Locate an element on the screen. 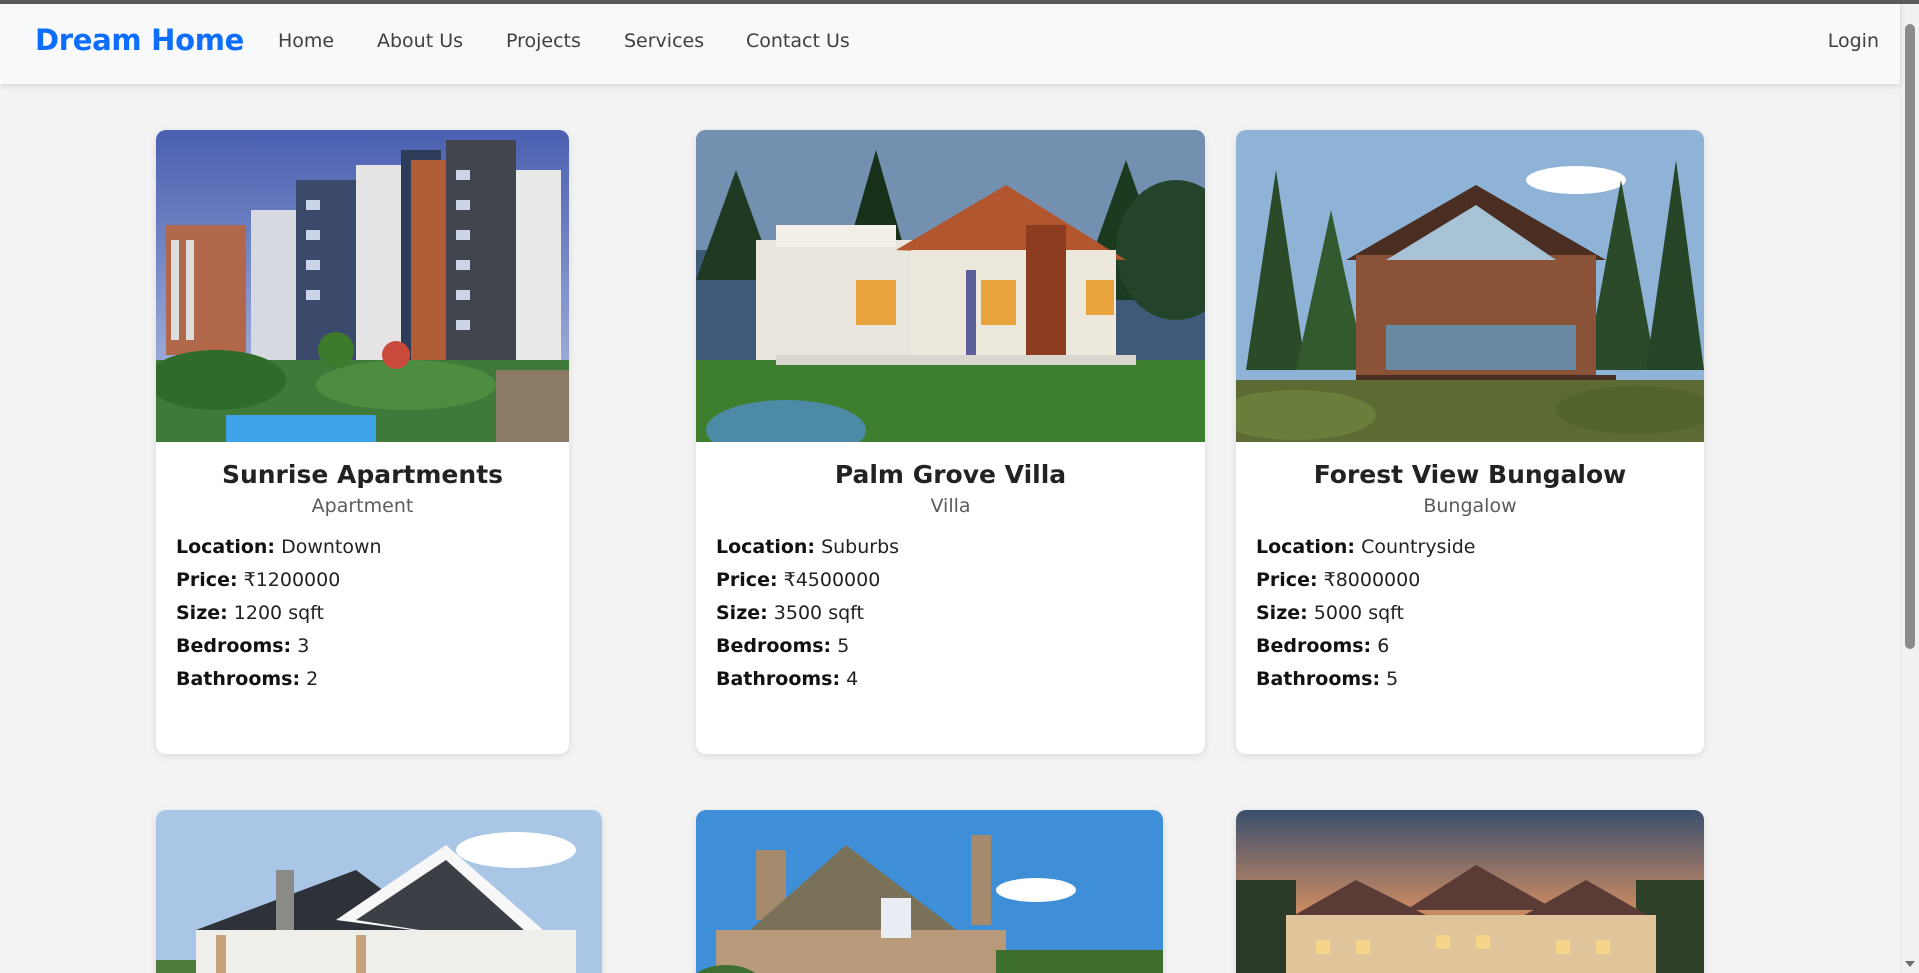 This screenshot has height=973, width=1919. location-row: Location: Countryside is located at coordinates (1366, 547).